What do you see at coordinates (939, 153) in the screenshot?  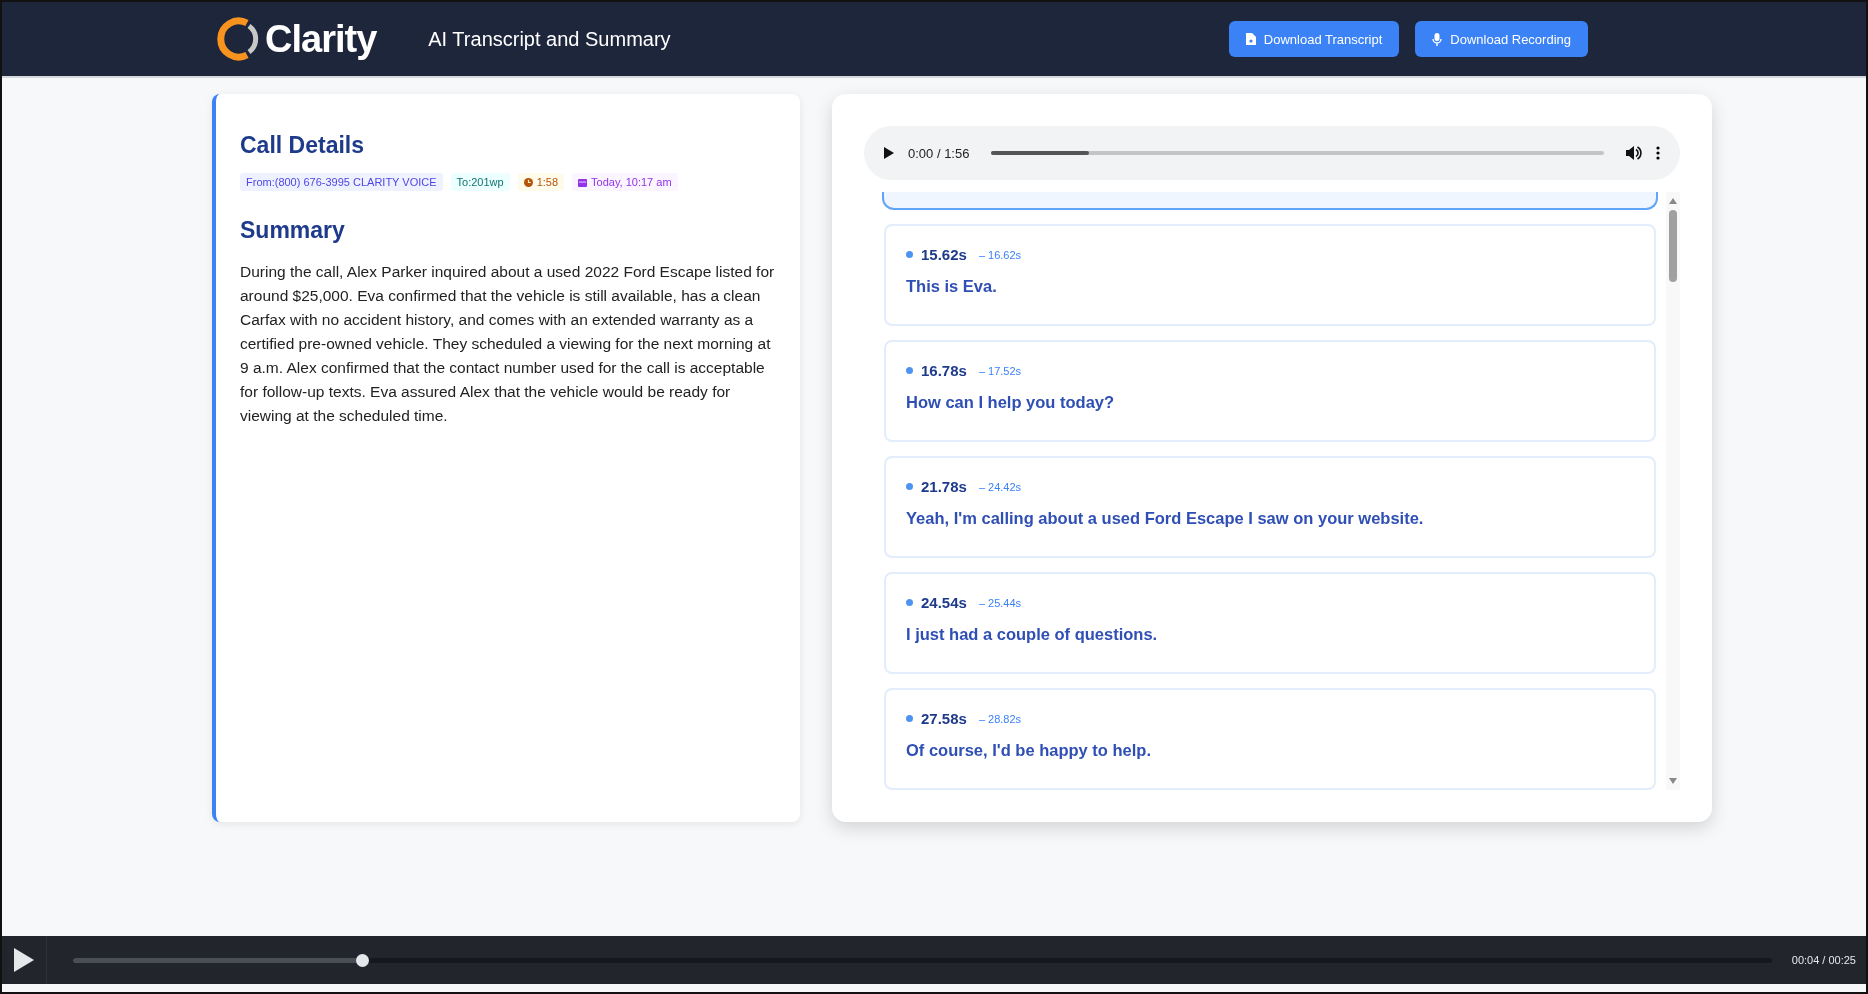 I see `playback-time: 0:00 / 1:56` at bounding box center [939, 153].